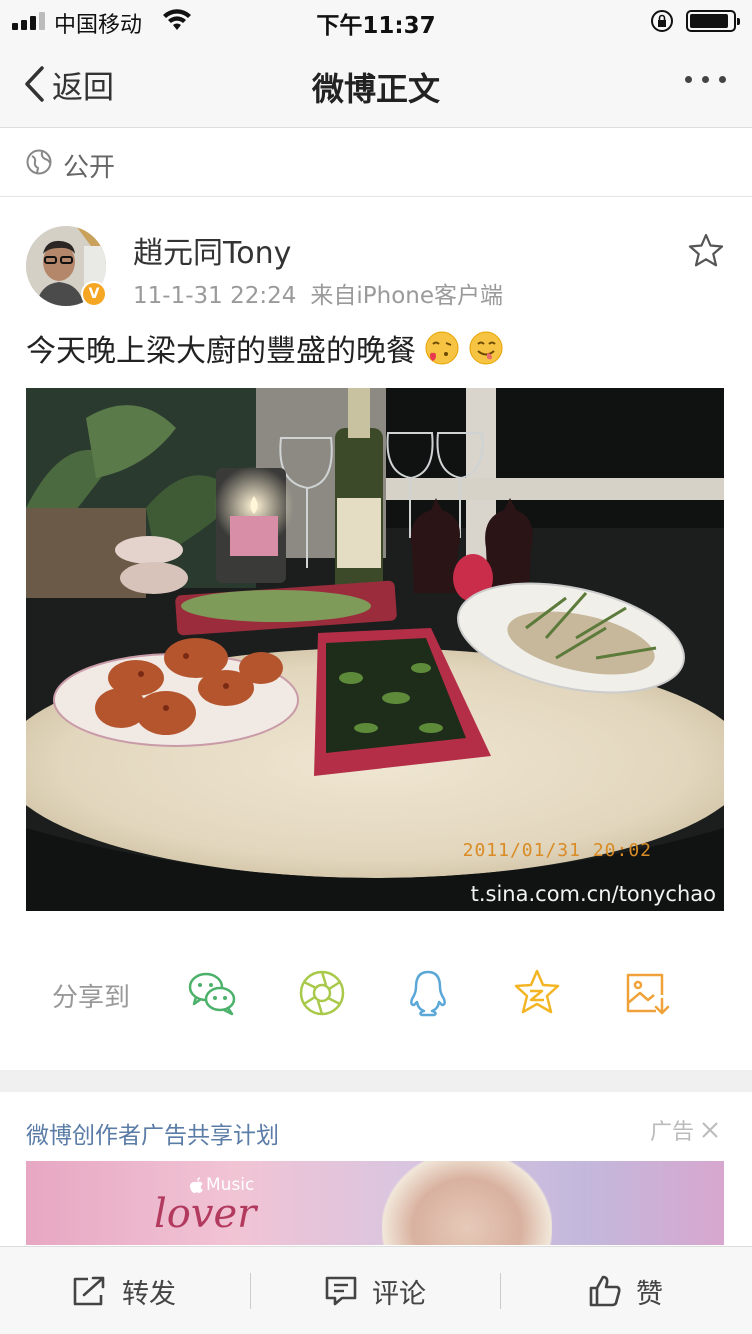 The image size is (752, 1334). I want to click on author-name: 趙元同Tony, so click(212, 250).